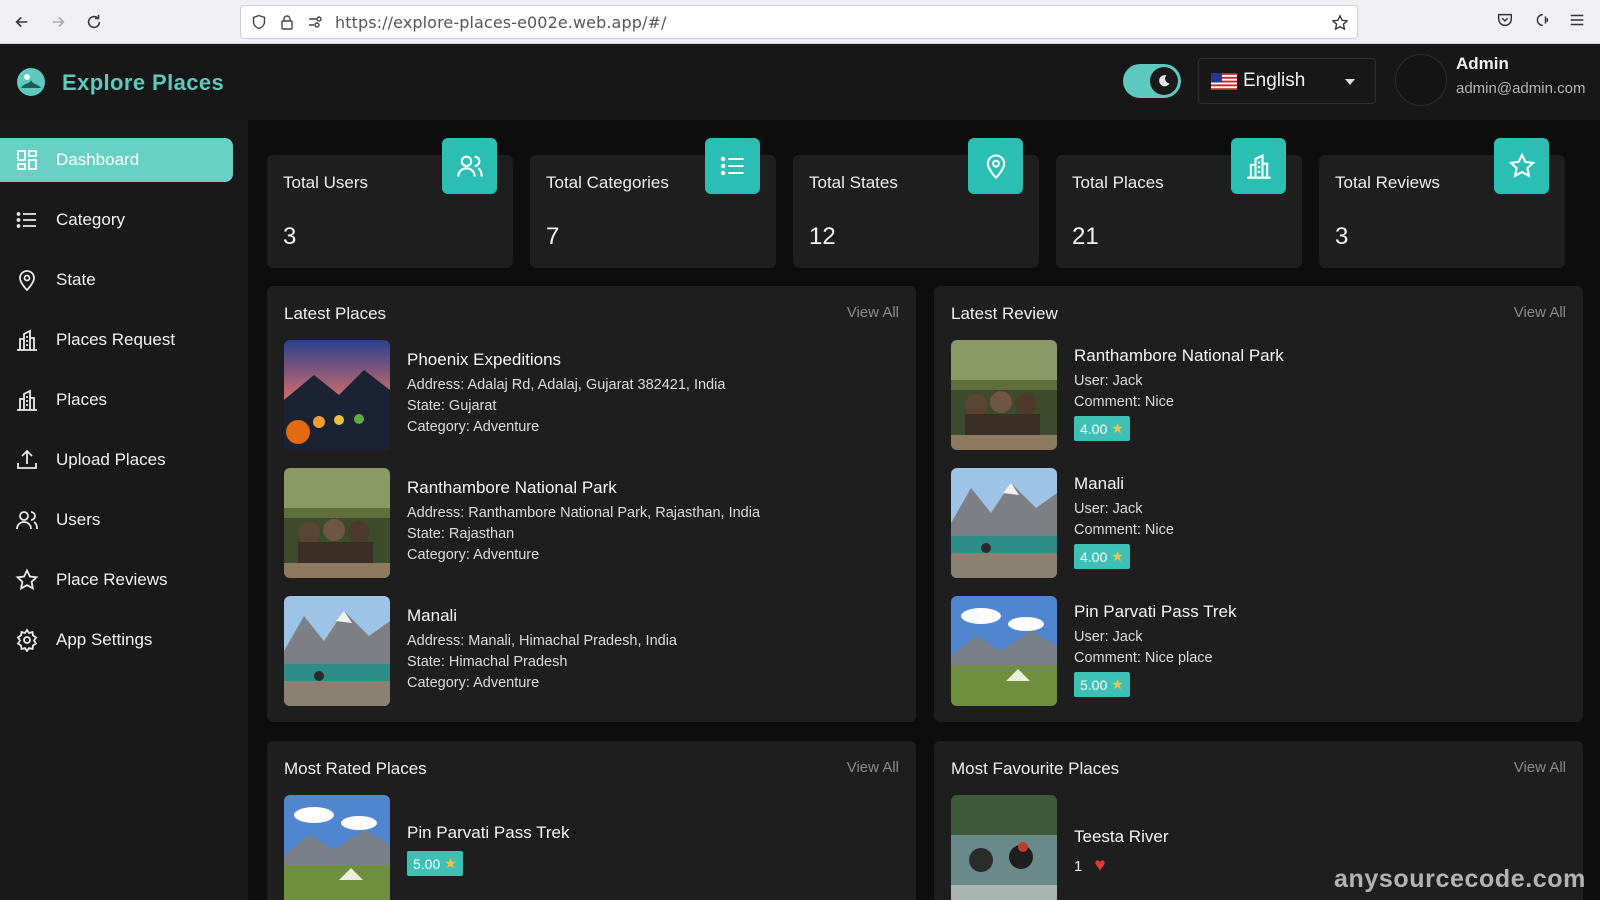 The width and height of the screenshot is (1600, 900). Describe the element at coordinates (853, 182) in the screenshot. I see `stat-label: Total States` at that location.